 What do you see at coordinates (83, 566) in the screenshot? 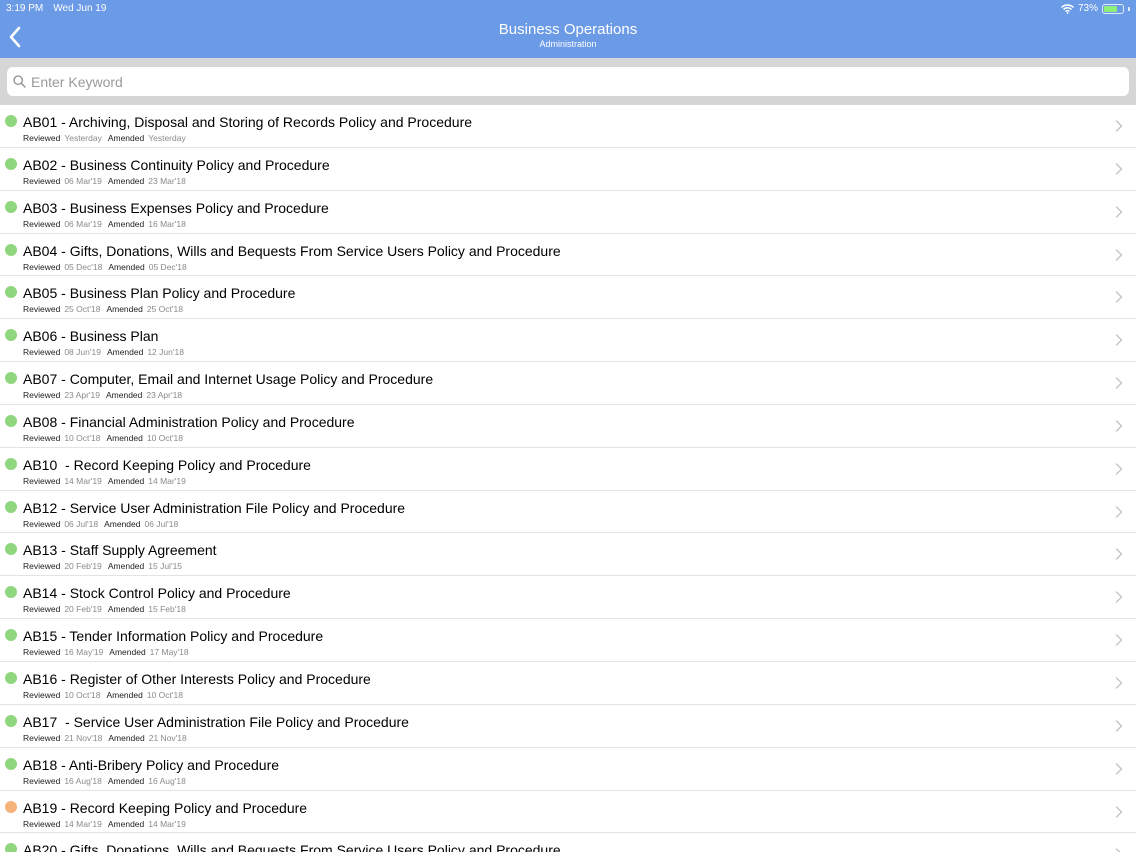
I see `reviewed-date: 20 Feb'19` at bounding box center [83, 566].